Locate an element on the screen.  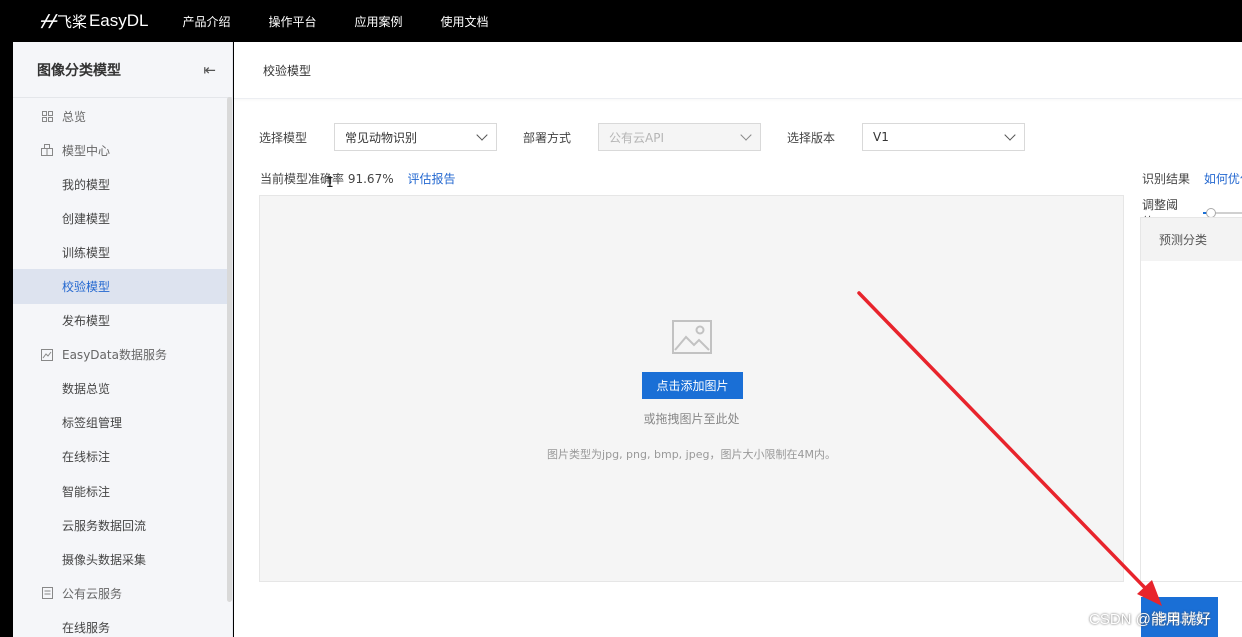
model-form: 选择模型 常见动物识别 部署方式 公有云API 选择版本 V1 is located at coordinates (642, 137).